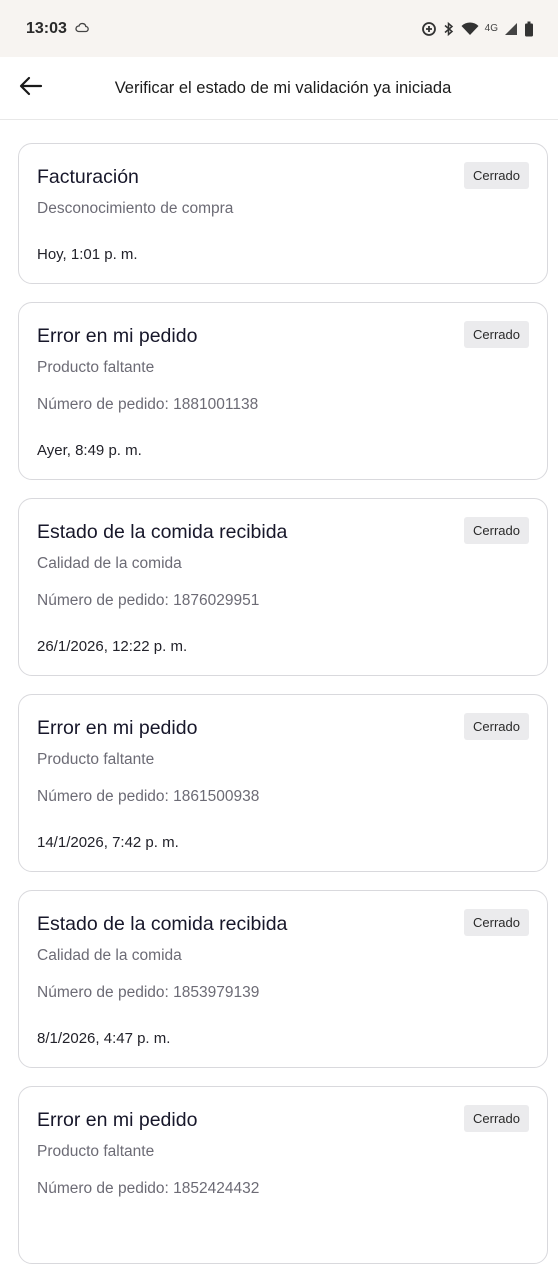  Describe the element at coordinates (148, 992) in the screenshot. I see `case-order-number: Número de pedido: 1853979139` at that location.